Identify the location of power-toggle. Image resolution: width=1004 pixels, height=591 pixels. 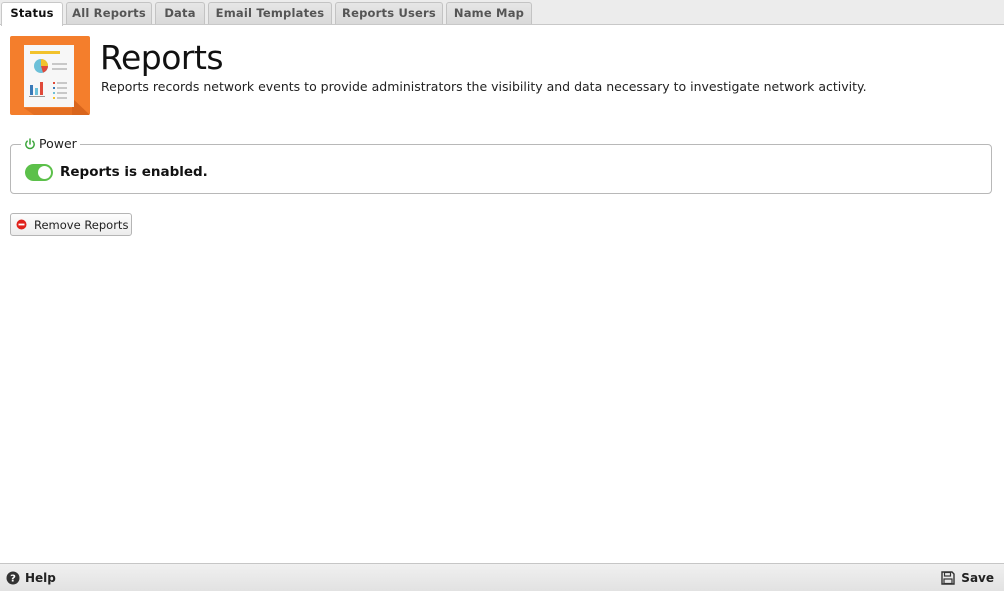
(39, 172).